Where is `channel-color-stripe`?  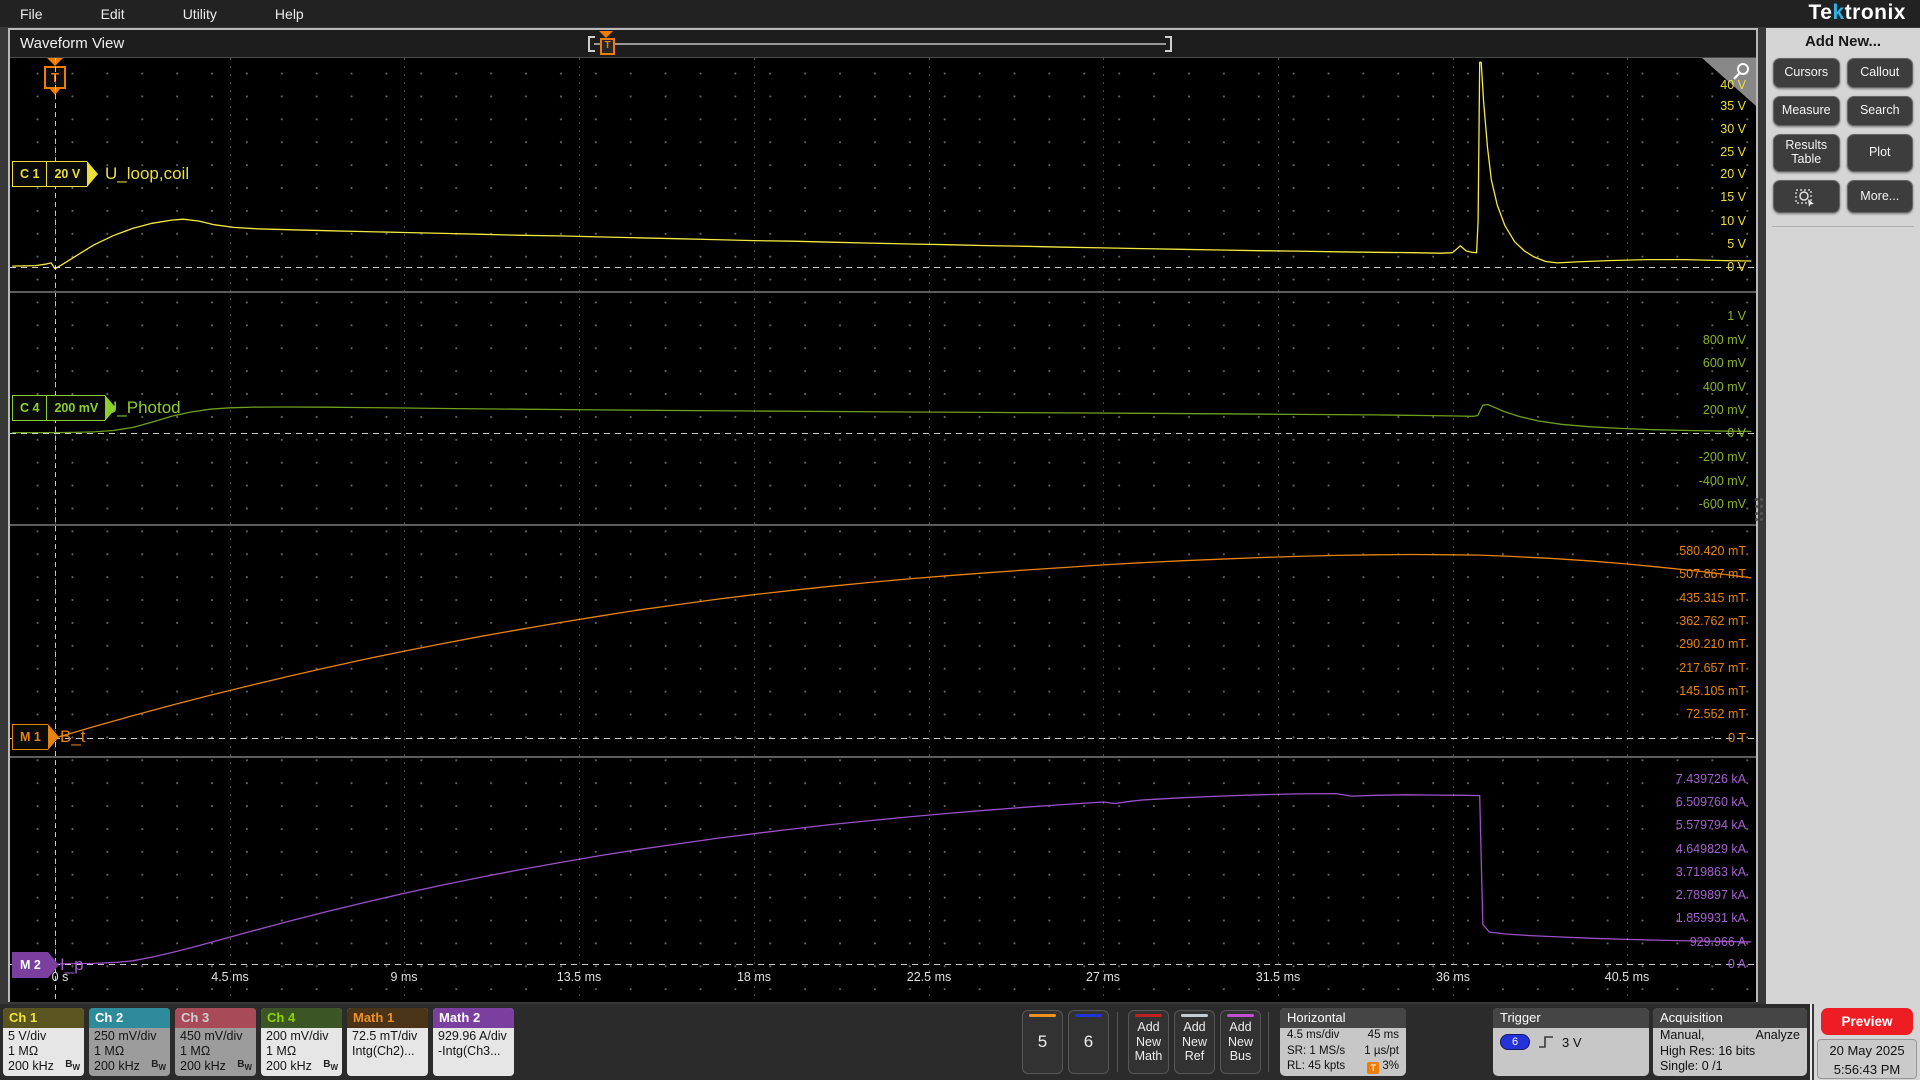 channel-color-stripe is located at coordinates (1042, 1015).